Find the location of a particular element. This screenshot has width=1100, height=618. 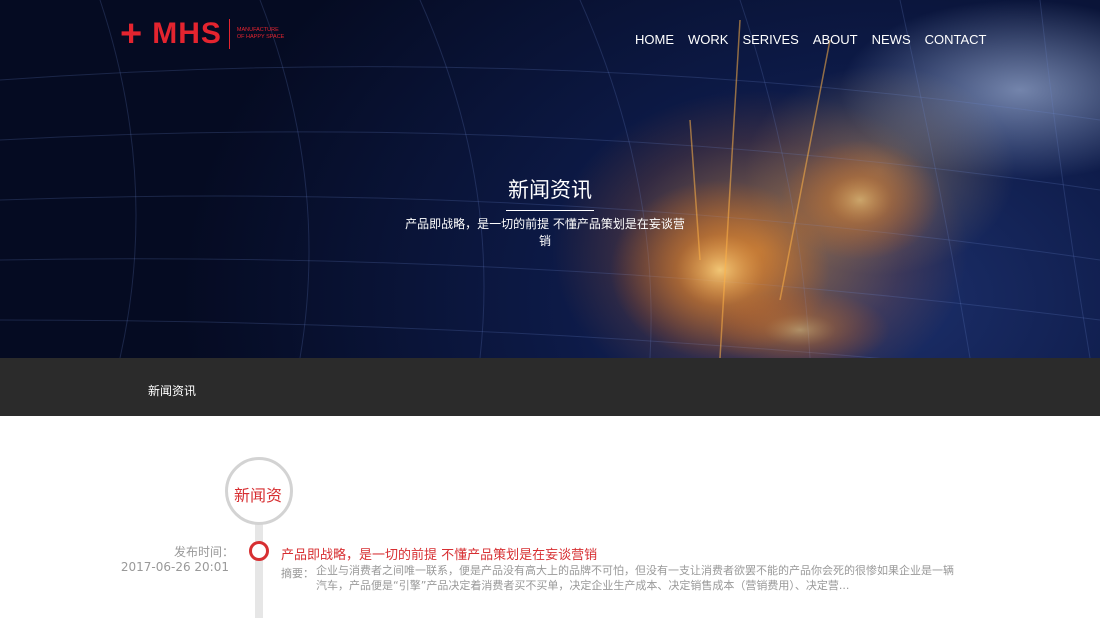

nav-home: HOME is located at coordinates (654, 39).